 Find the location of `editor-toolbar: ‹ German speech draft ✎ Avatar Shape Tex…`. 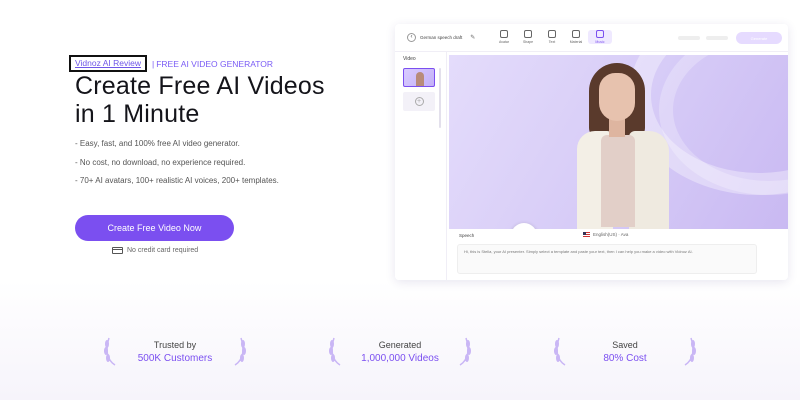

editor-toolbar: ‹ German speech draft ✎ Avatar Shape Tex… is located at coordinates (591, 38).